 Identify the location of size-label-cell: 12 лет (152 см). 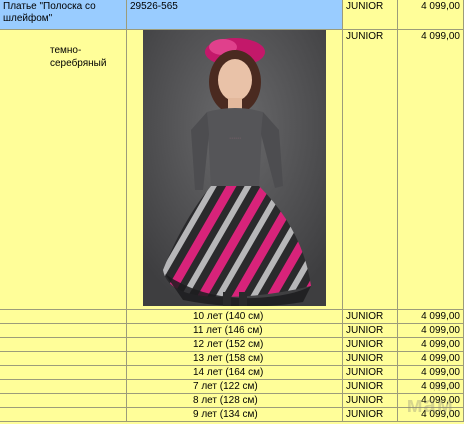
(235, 345).